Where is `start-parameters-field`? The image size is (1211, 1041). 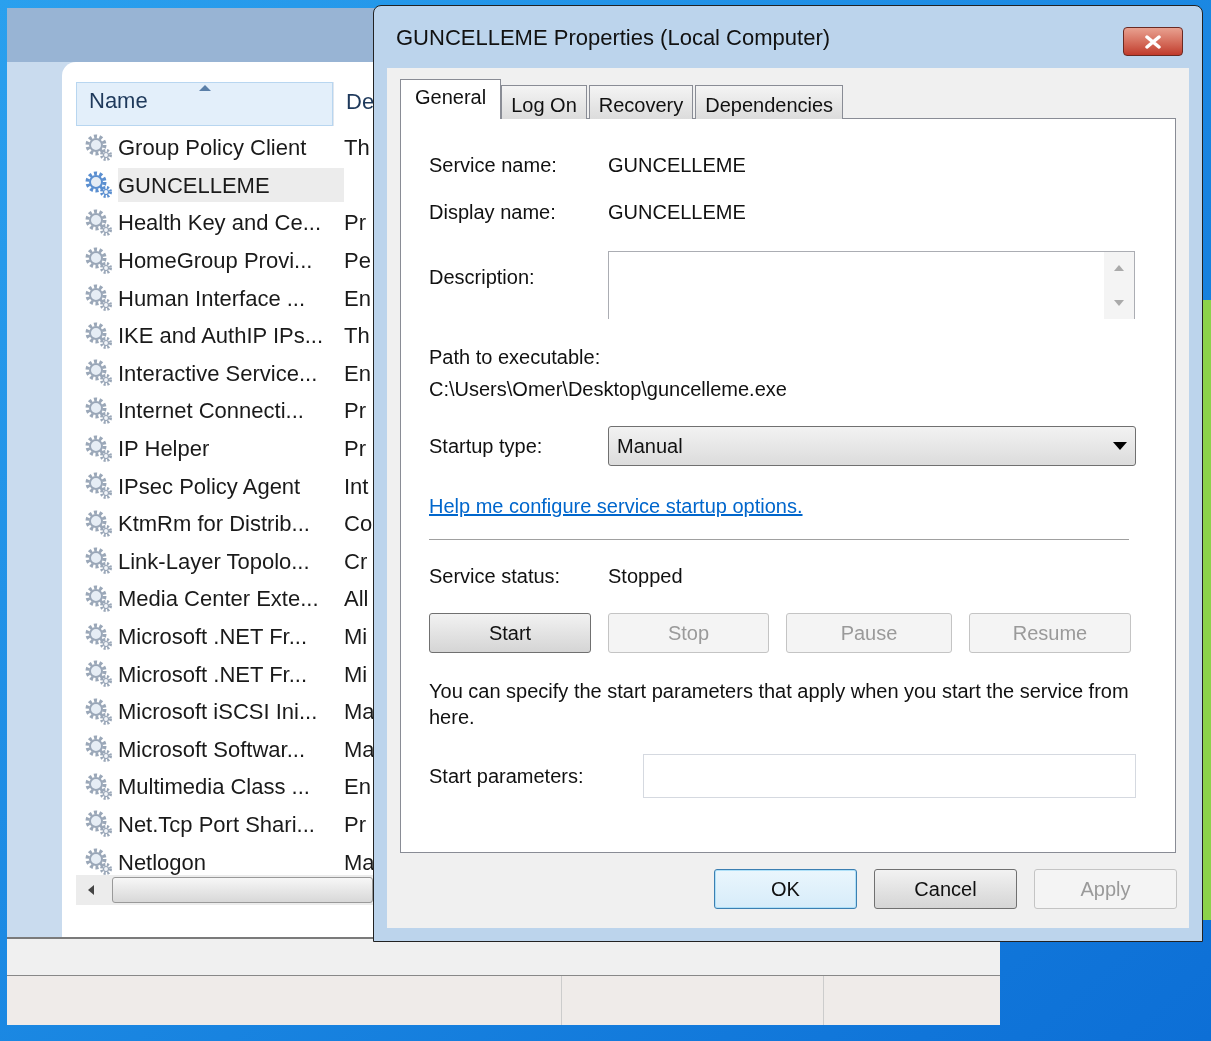 start-parameters-field is located at coordinates (889, 776).